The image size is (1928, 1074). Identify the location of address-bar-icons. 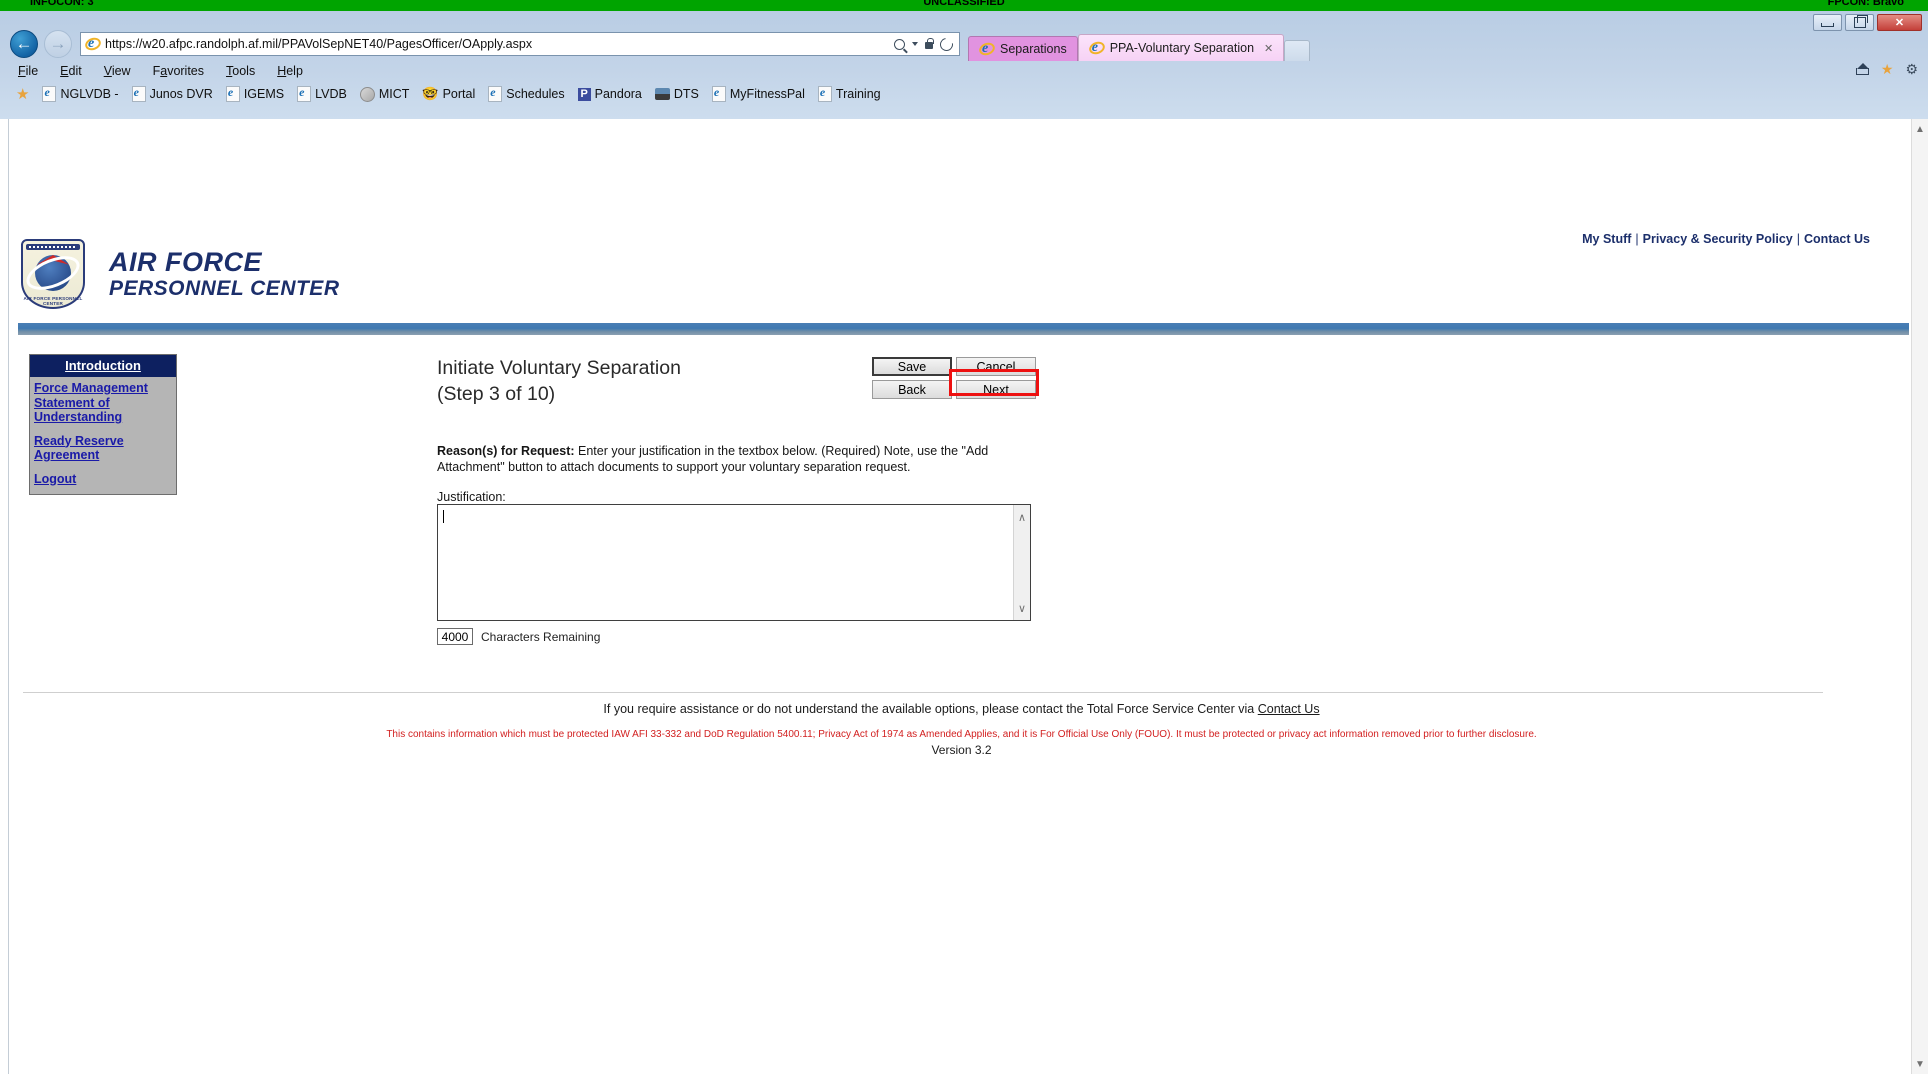
(925, 44).